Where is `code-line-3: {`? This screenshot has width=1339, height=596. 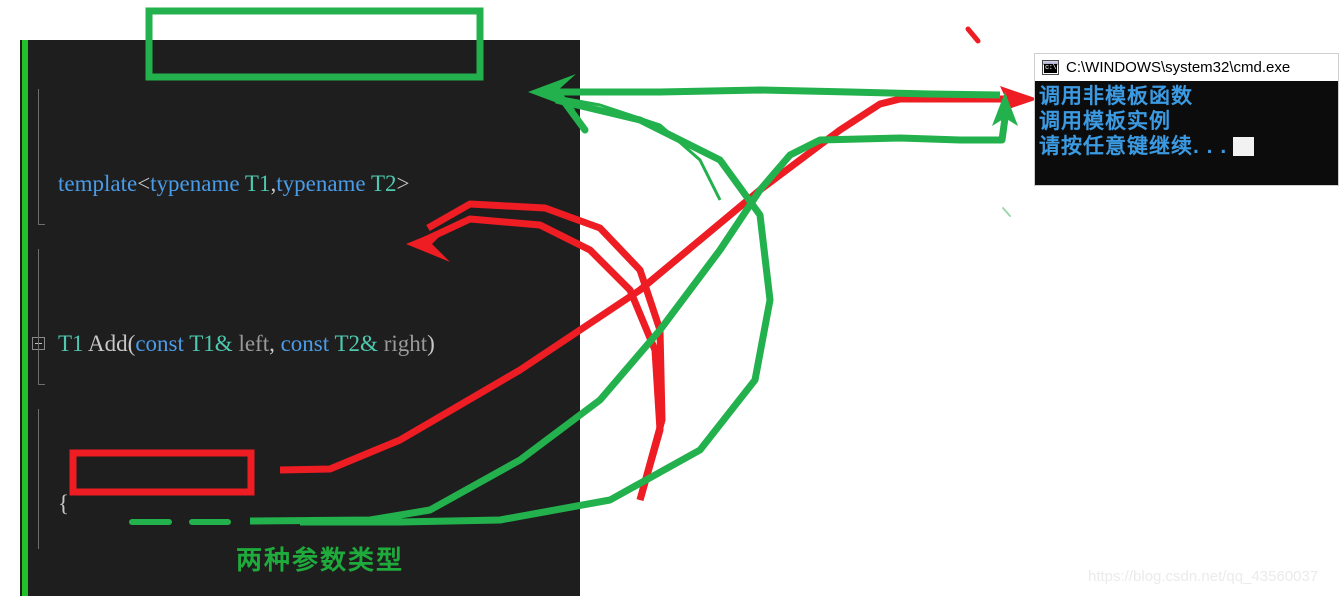
code-line-3: { is located at coordinates (304, 504).